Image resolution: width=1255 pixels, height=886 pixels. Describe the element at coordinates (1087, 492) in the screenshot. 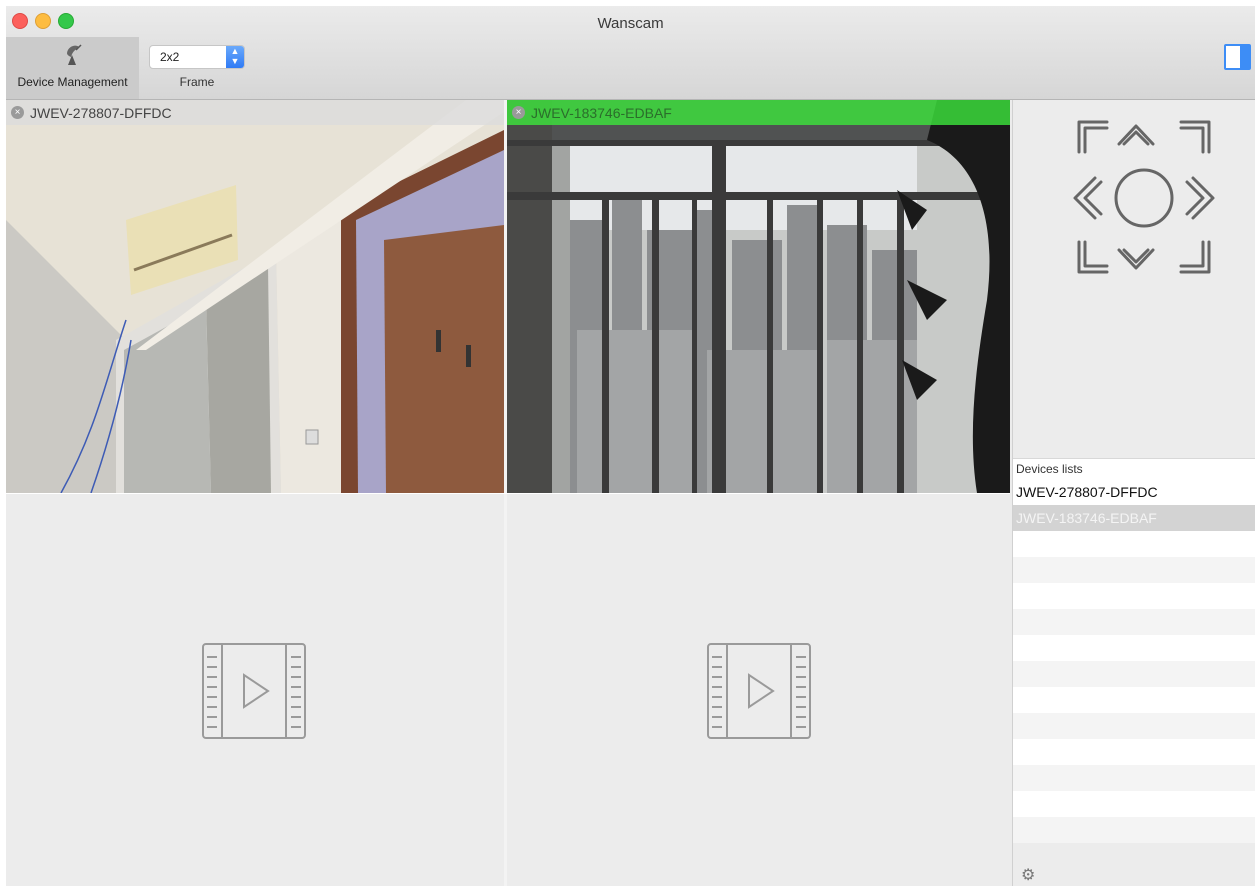

I see `device-list-item-label: JWEV-278807-DFFDC` at that location.